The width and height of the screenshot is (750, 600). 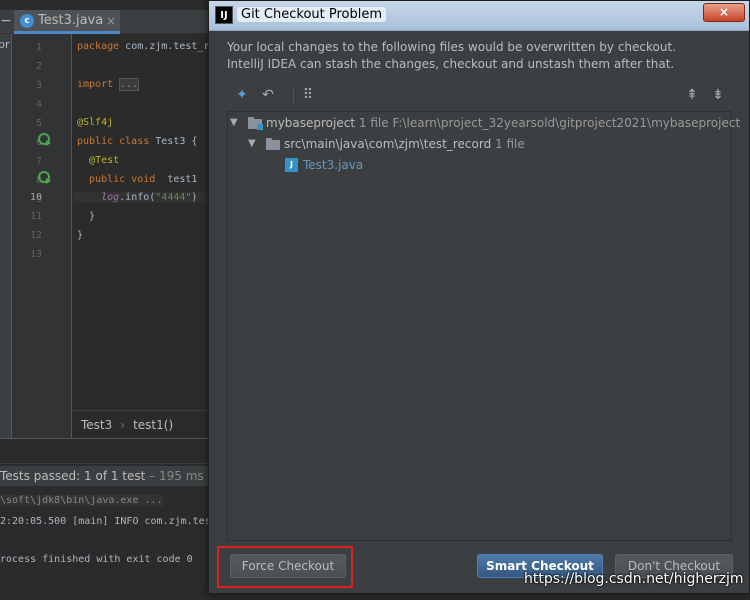 What do you see at coordinates (268, 95) in the screenshot?
I see `rollback-icon: ↶` at bounding box center [268, 95].